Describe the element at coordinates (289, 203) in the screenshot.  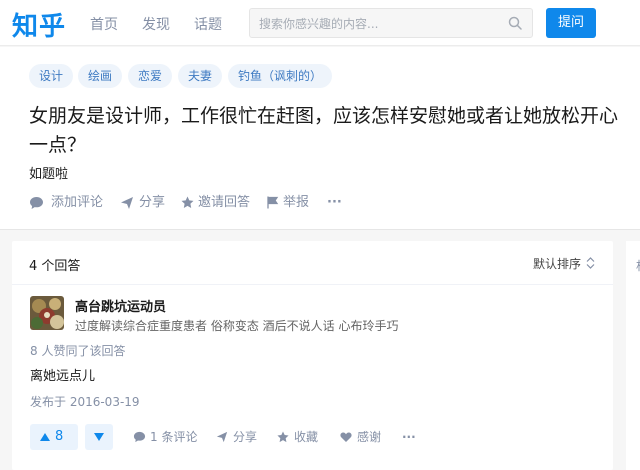
I see `report-button: 举报` at that location.